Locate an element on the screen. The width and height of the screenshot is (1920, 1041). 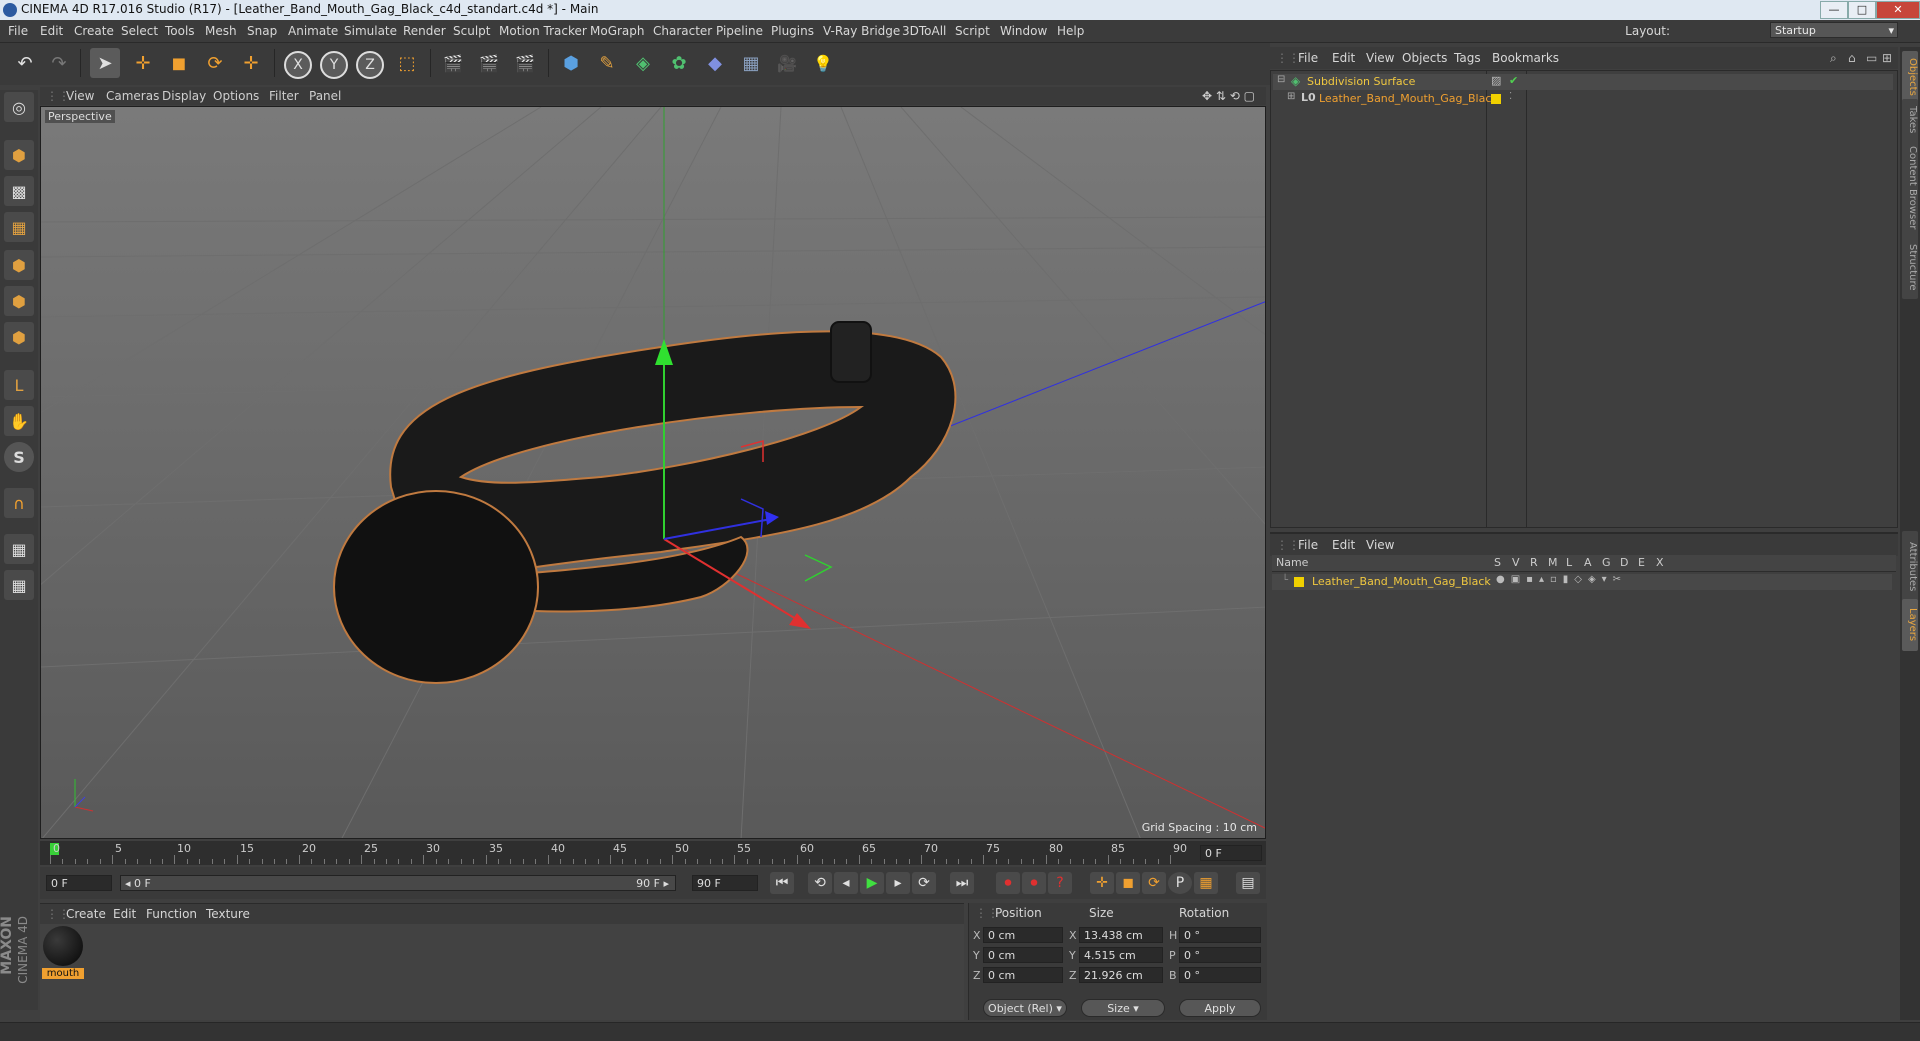
goto-next-key-icon: ⟳ is located at coordinates (924, 883).